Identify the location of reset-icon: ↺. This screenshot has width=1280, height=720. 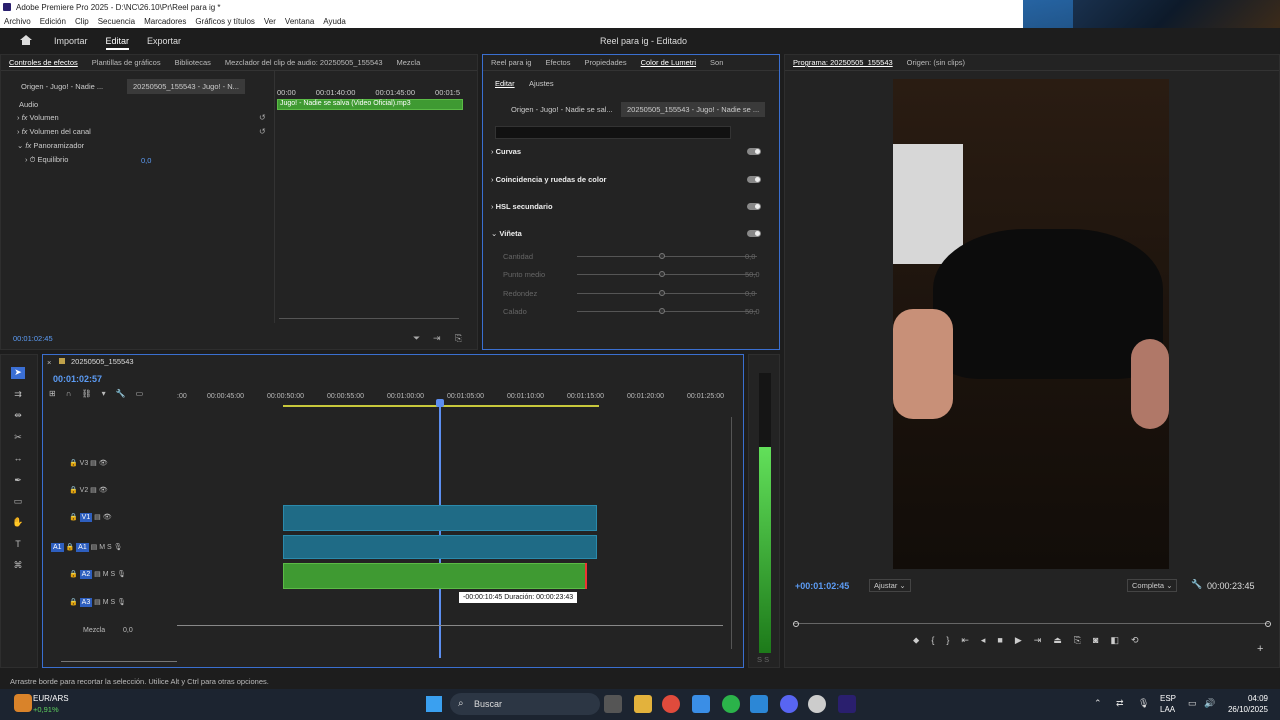
(264, 117).